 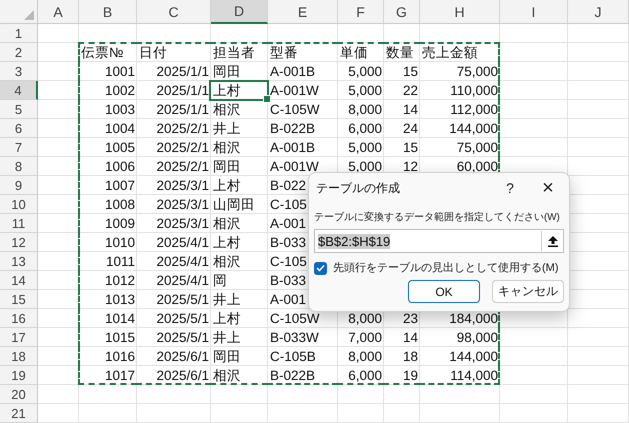 What do you see at coordinates (58, 12) in the screenshot?
I see `column-header: A` at bounding box center [58, 12].